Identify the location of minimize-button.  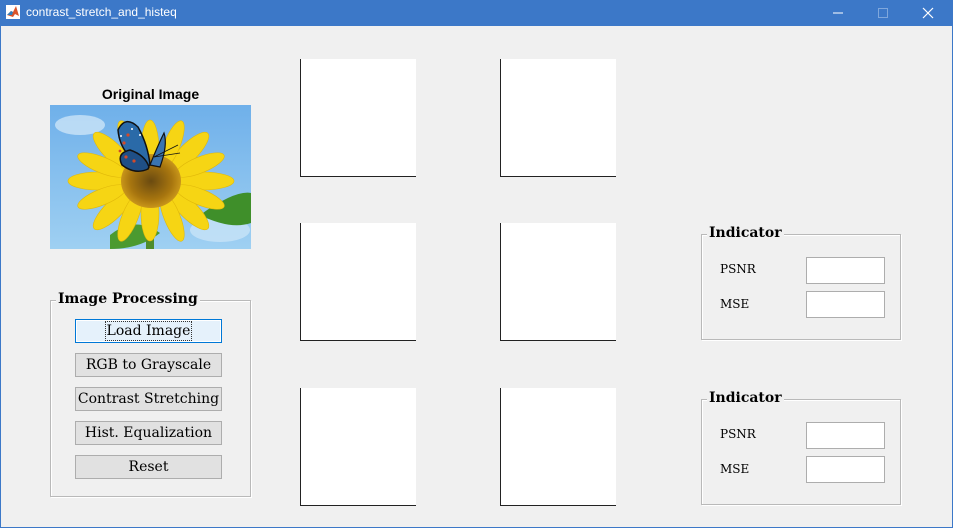
(838, 13).